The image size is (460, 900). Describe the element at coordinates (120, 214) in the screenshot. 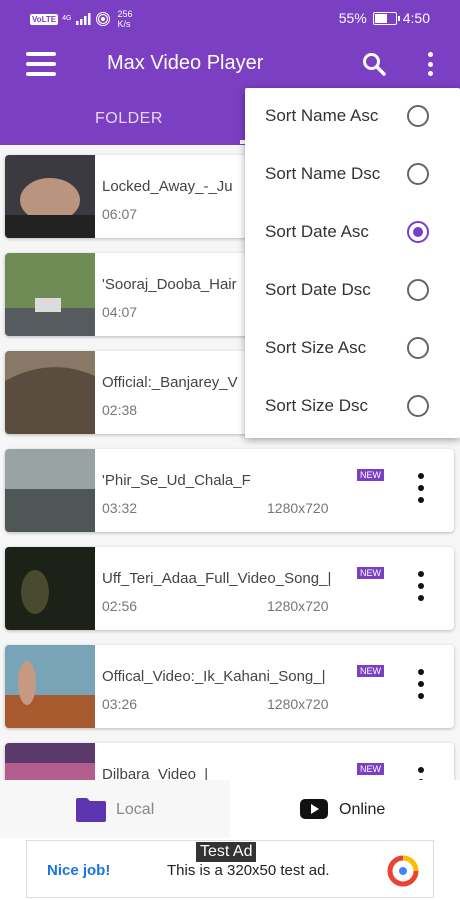

I see `video-duration: 06:07` at that location.